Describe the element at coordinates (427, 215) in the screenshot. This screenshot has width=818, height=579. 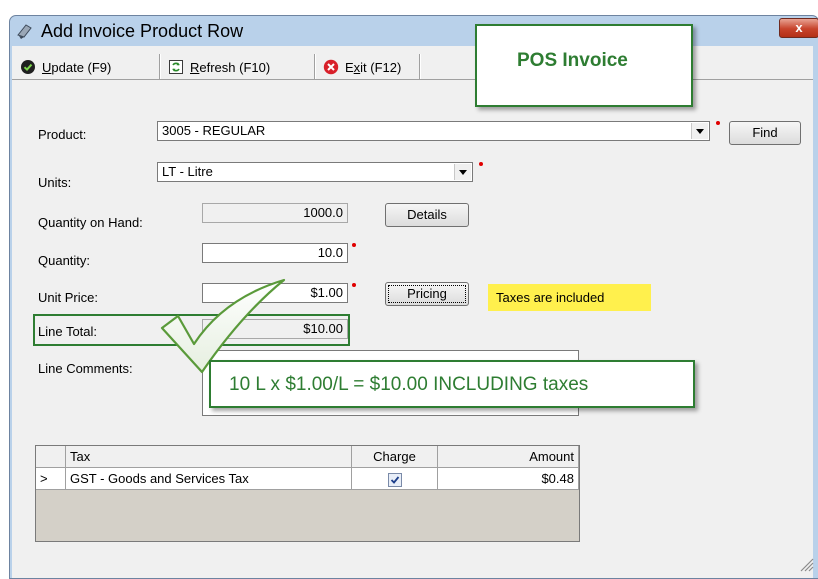
I see `details-button: Details` at that location.